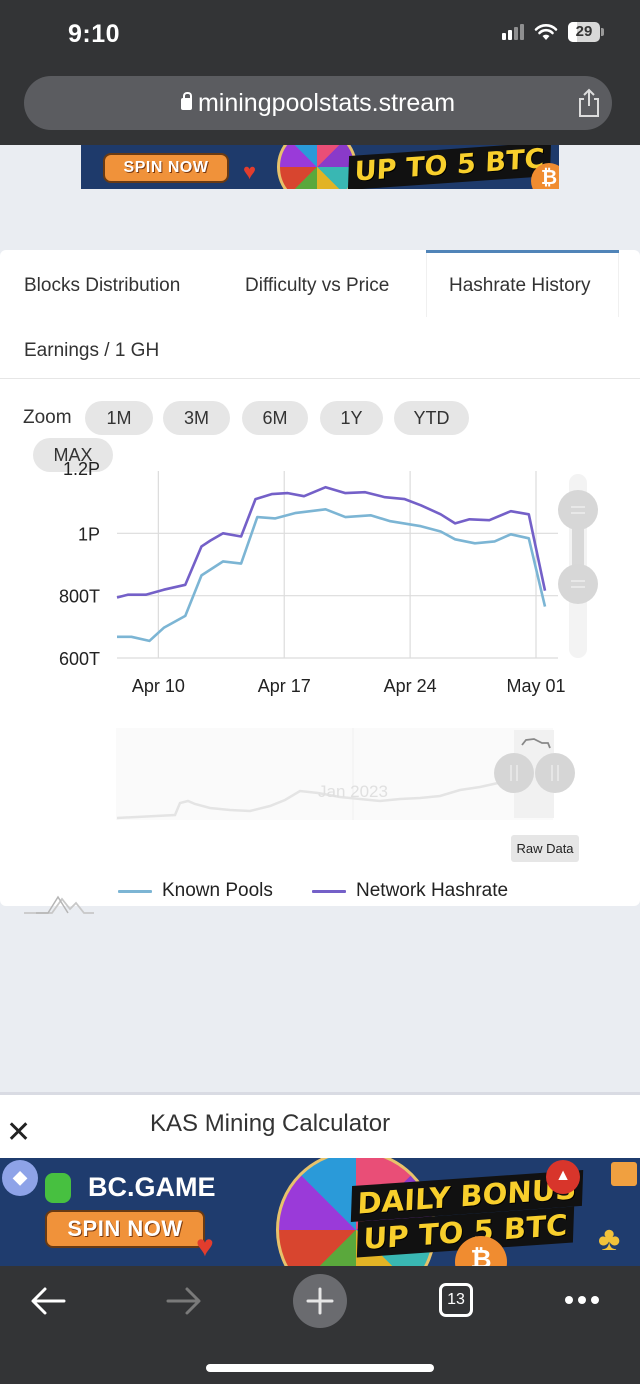  I want to click on navigator: Jan 2023, so click(320, 775).